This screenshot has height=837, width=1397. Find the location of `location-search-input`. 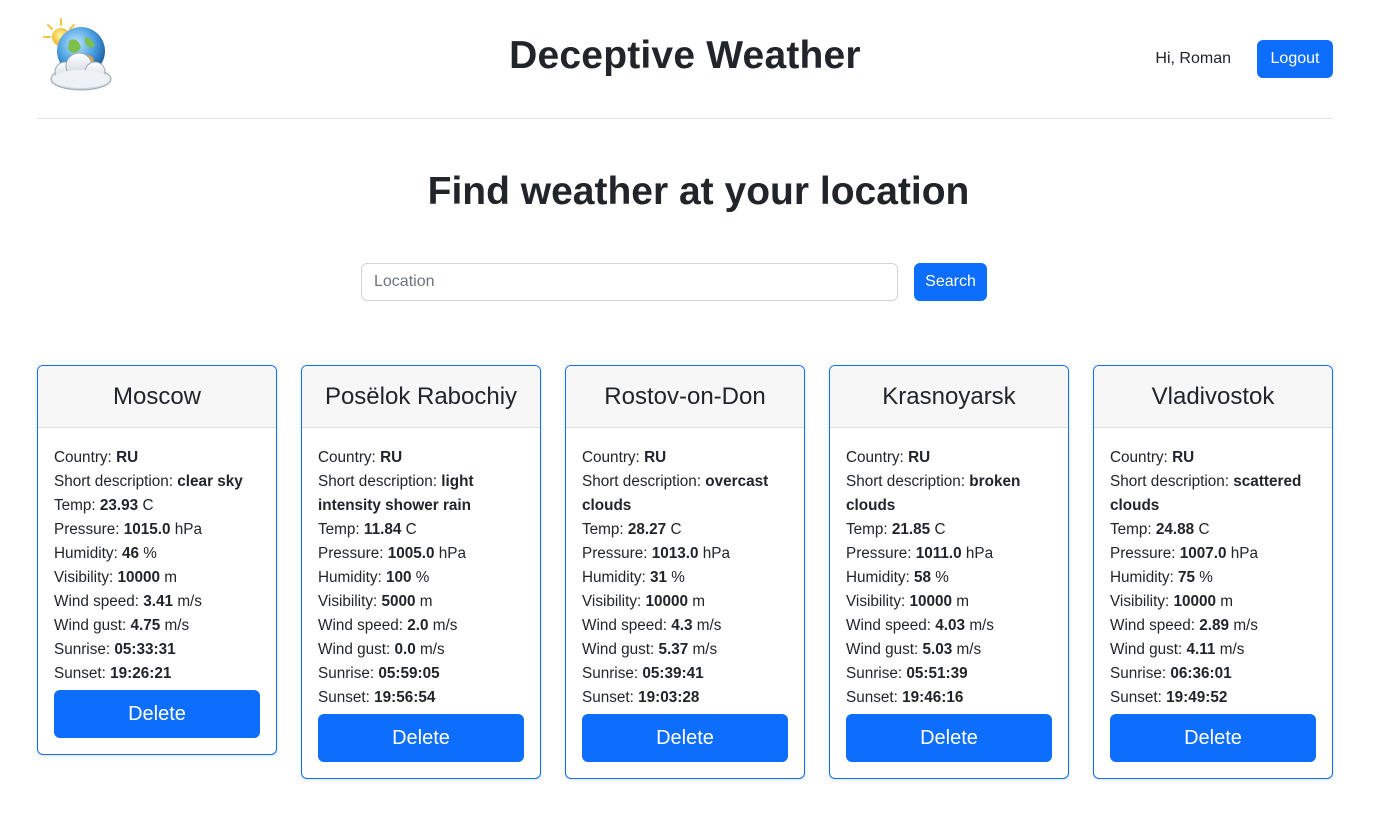

location-search-input is located at coordinates (629, 282).